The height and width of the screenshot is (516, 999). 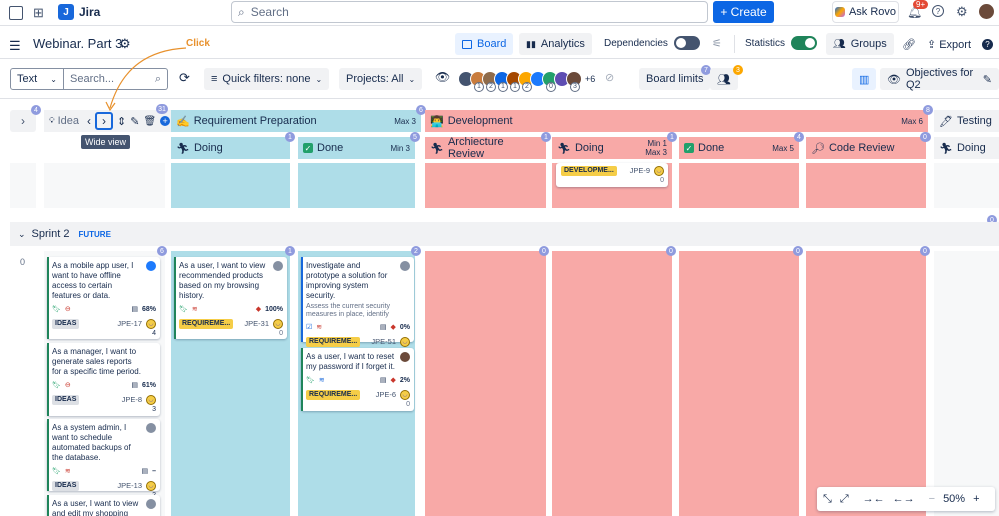 I want to click on expand-all-icon: ⤢, so click(x=844, y=499).